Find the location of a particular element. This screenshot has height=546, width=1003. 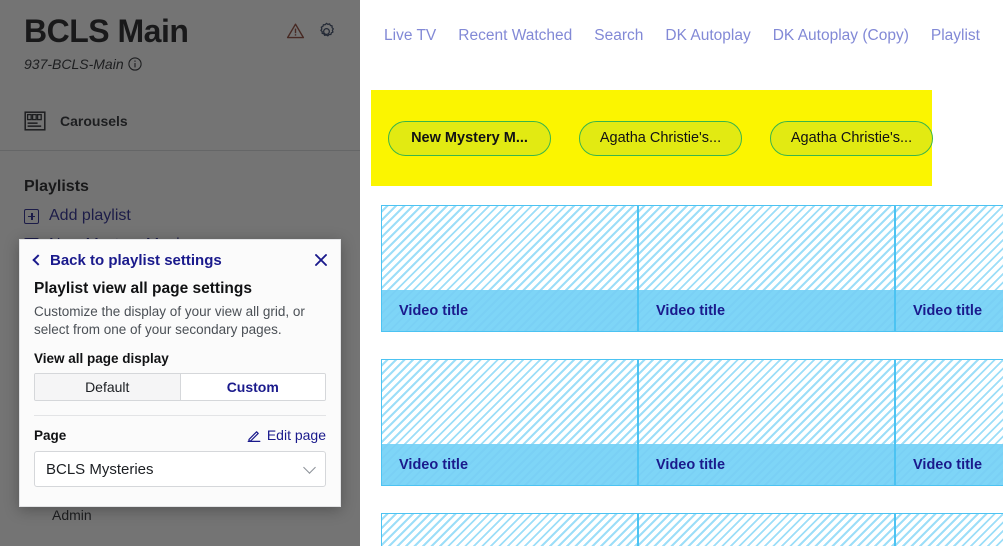

sidebar-item-carousels: Carousels is located at coordinates (76, 121).